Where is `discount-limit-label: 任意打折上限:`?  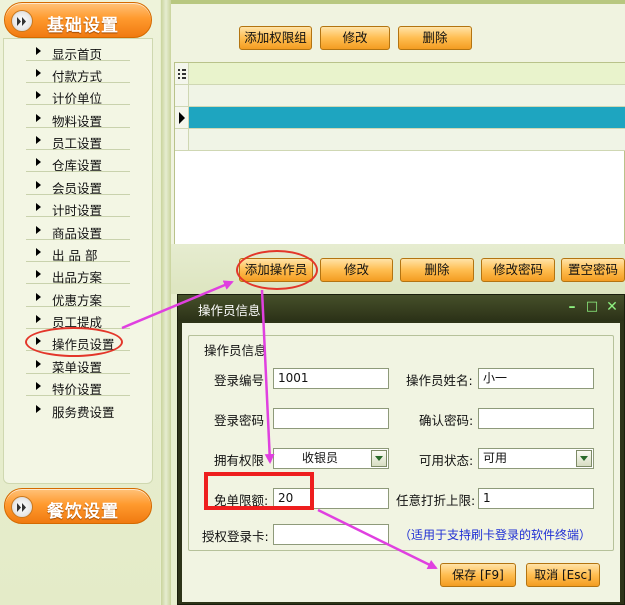
discount-limit-label: 任意打折上限: is located at coordinates (436, 500).